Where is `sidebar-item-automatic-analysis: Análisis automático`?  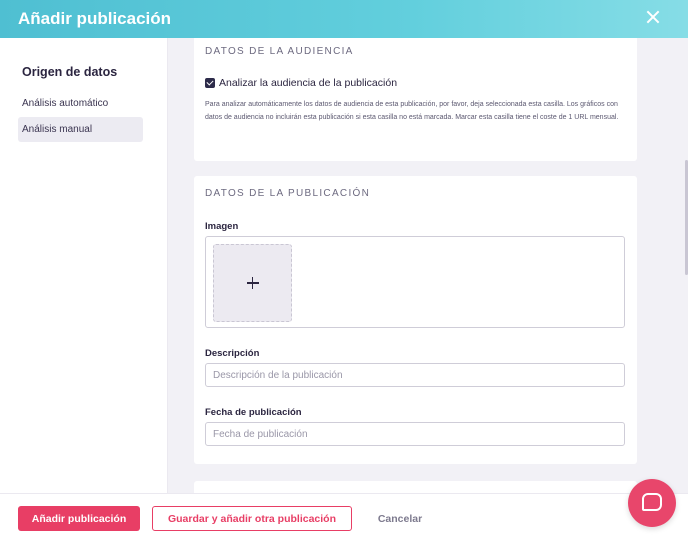
sidebar-item-automatic-analysis: Análisis automático is located at coordinates (80, 103).